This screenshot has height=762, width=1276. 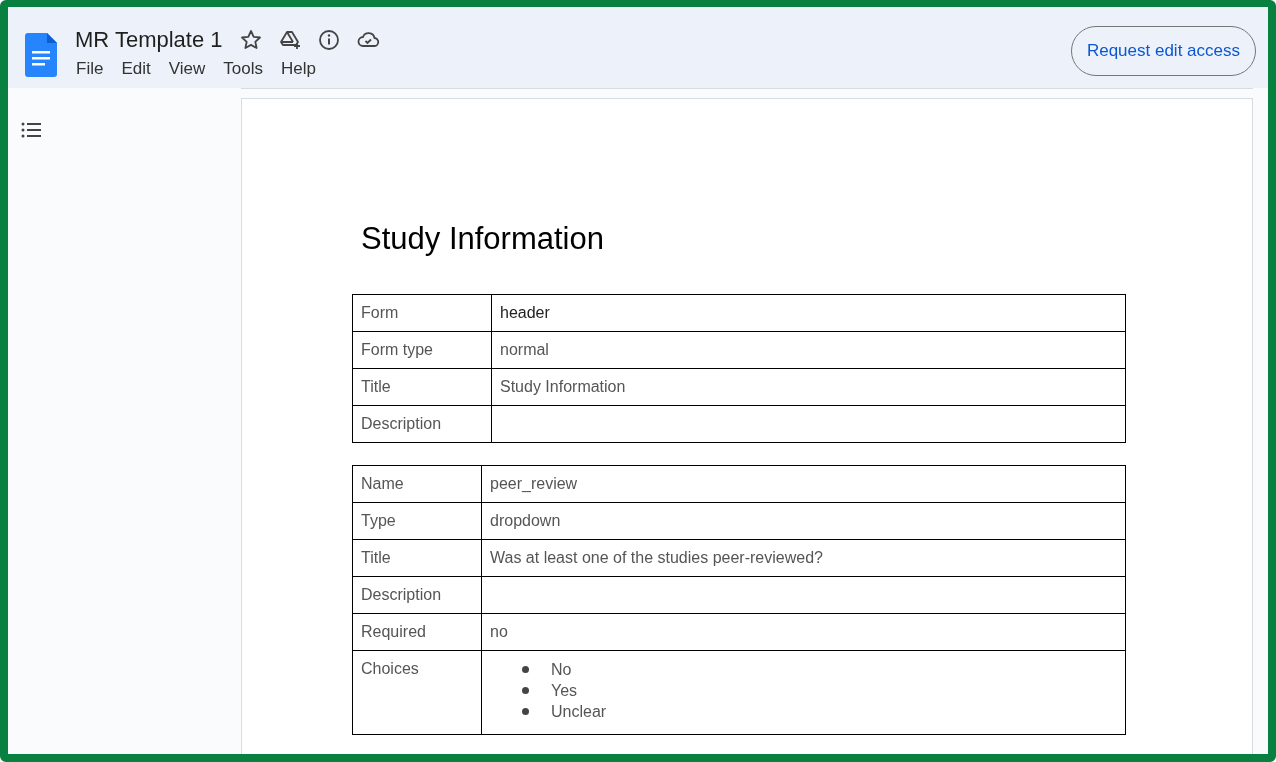 I want to click on list-item: Unclear, so click(x=579, y=712).